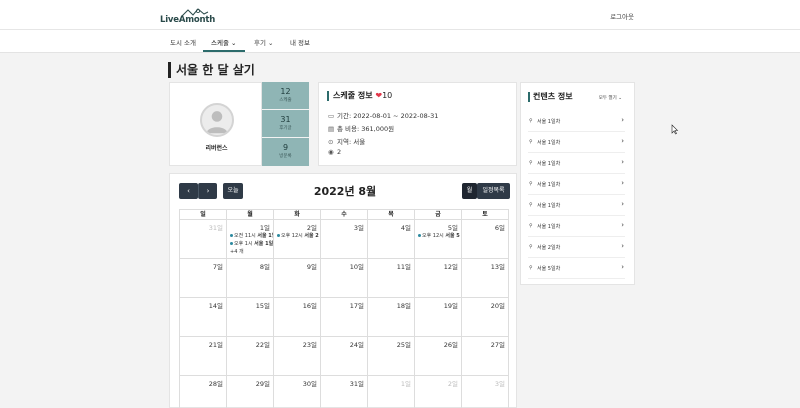 Image resolution: width=800 pixels, height=408 pixels. What do you see at coordinates (391, 317) in the screenshot?
I see `calendar-day-cell: 18일` at bounding box center [391, 317].